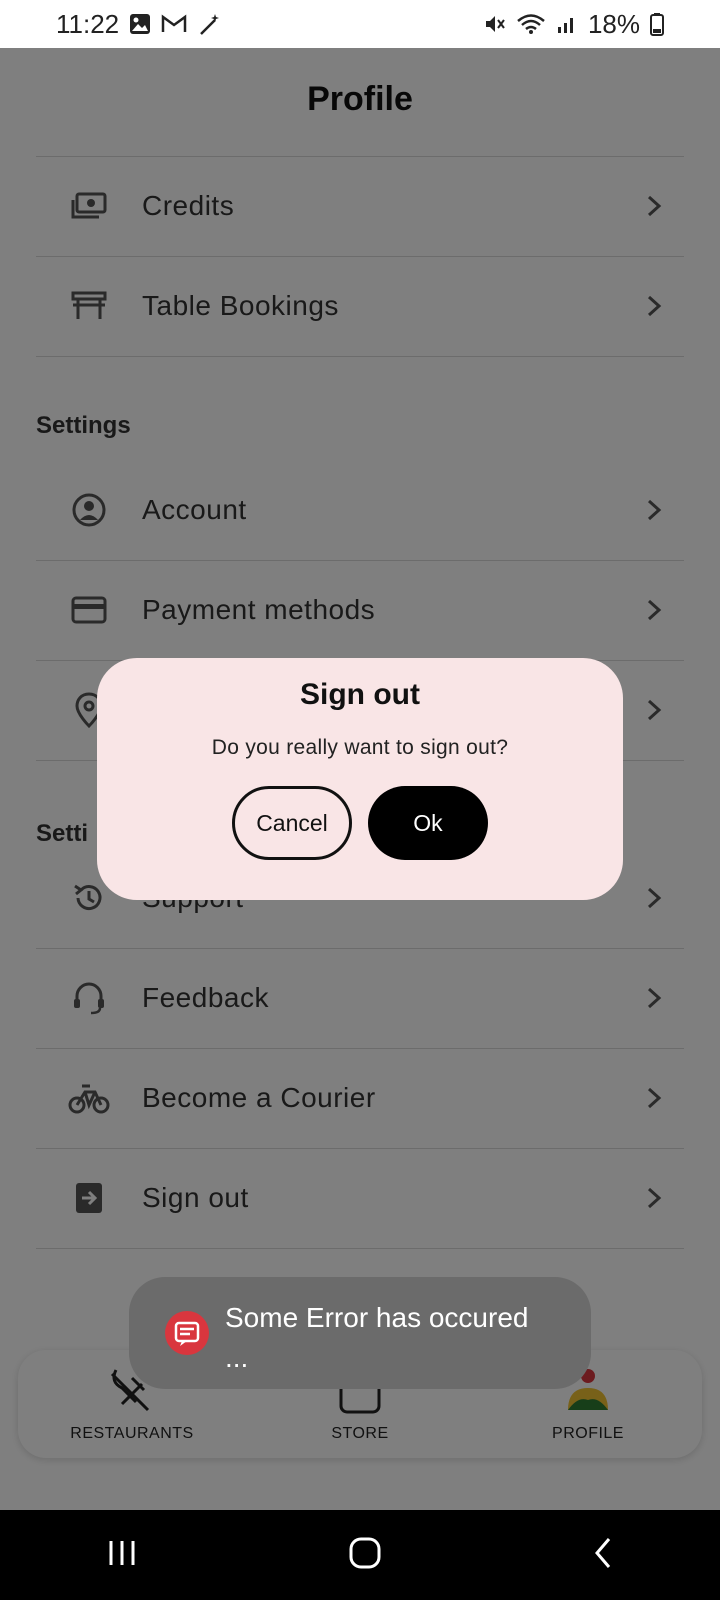 Image resolution: width=720 pixels, height=1600 pixels. Describe the element at coordinates (613, 23) in the screenshot. I see `battery-percent: 18%` at that location.